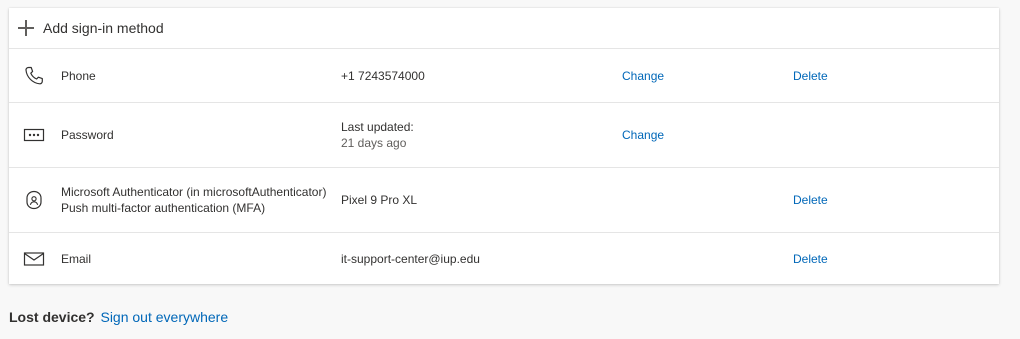 The height and width of the screenshot is (339, 1020). What do you see at coordinates (810, 76) in the screenshot?
I see `delete-phone-link: Delete` at bounding box center [810, 76].